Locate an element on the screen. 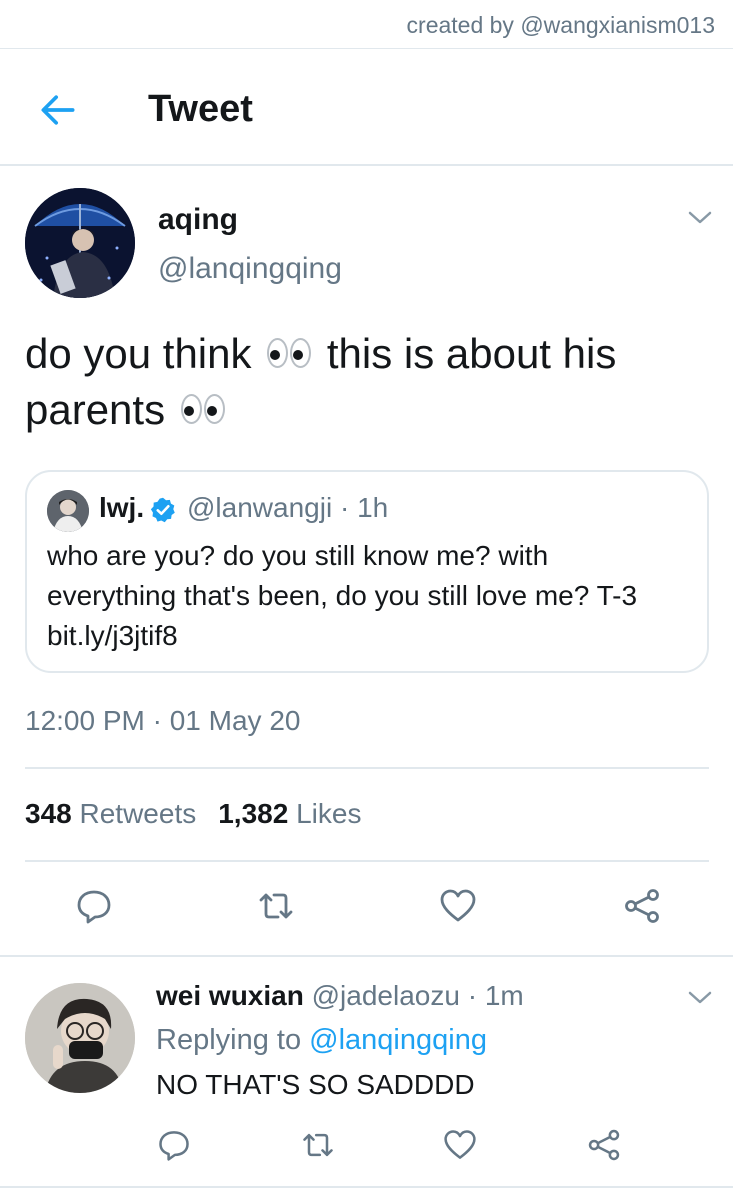 The width and height of the screenshot is (733, 1200). tweet-timestamp: 12:00 PM · 01 May 20 is located at coordinates (163, 720).